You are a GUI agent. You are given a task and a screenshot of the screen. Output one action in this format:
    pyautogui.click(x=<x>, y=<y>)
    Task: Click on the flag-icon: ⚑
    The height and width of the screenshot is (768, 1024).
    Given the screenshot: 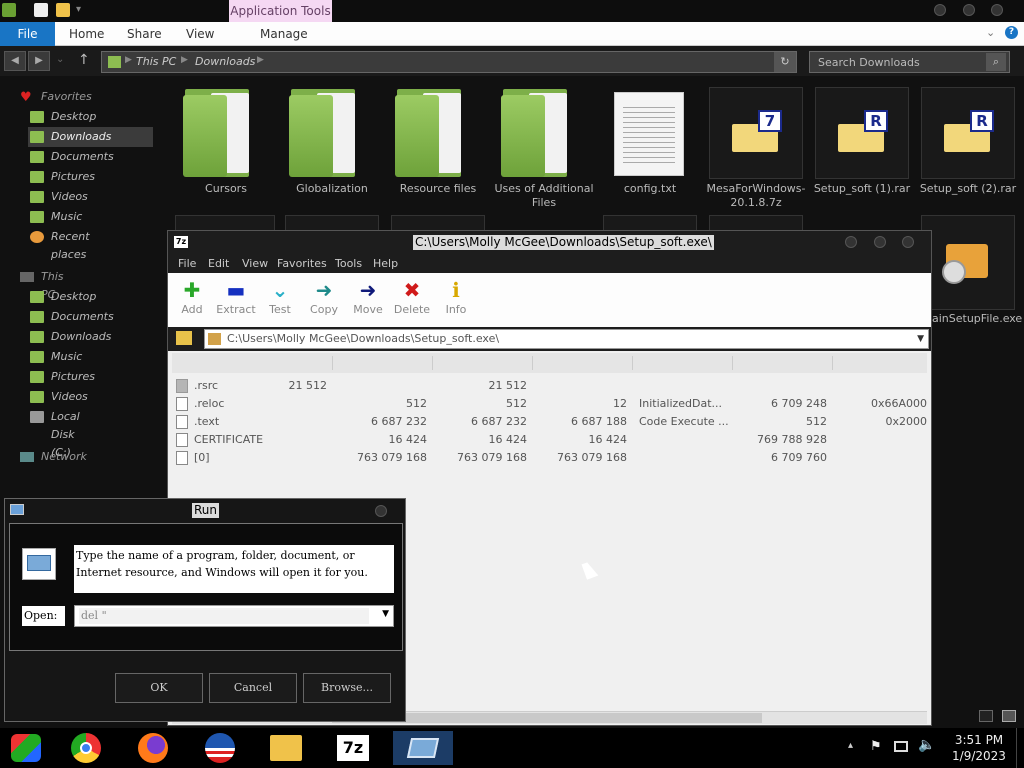 What is the action you would take?
    pyautogui.click(x=876, y=746)
    